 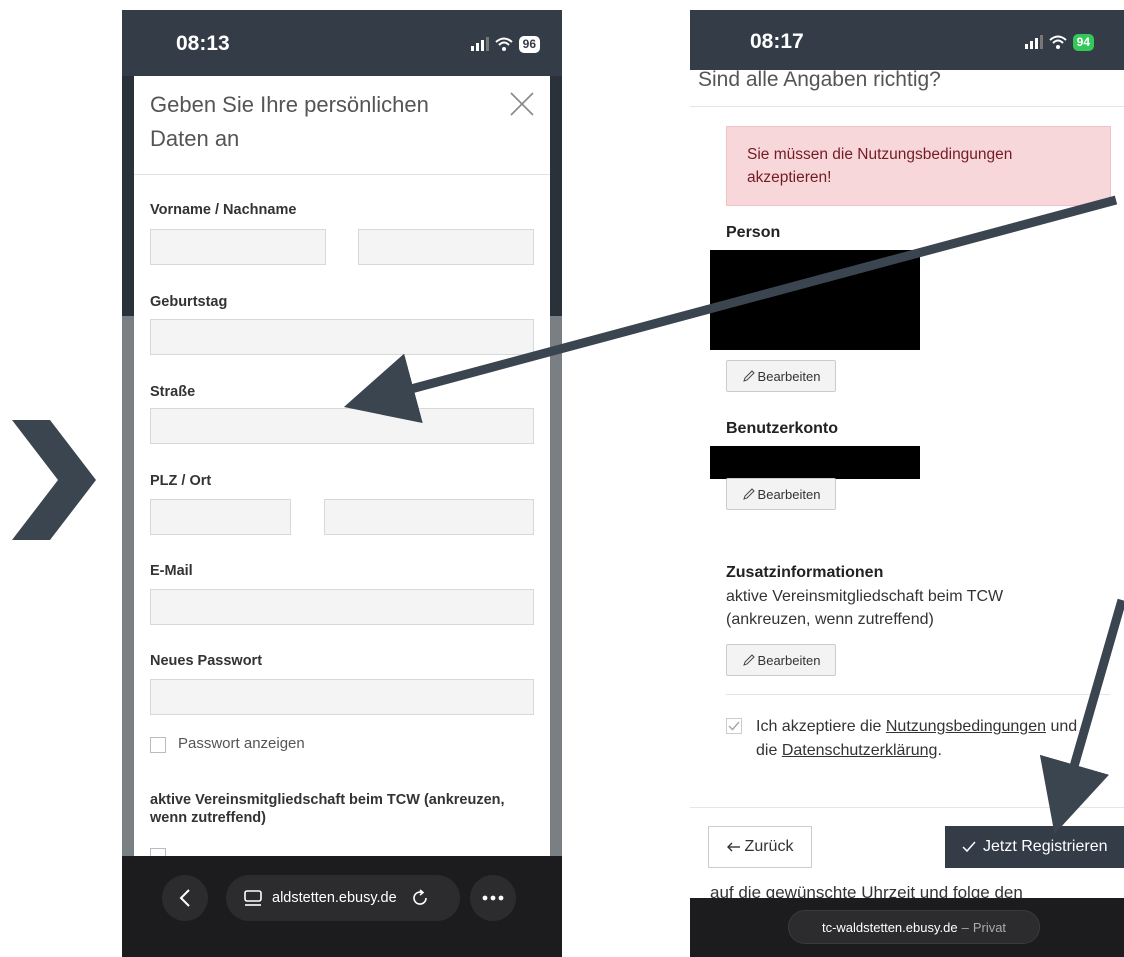 What do you see at coordinates (171, 571) in the screenshot?
I see `email-label: E-Mail` at bounding box center [171, 571].